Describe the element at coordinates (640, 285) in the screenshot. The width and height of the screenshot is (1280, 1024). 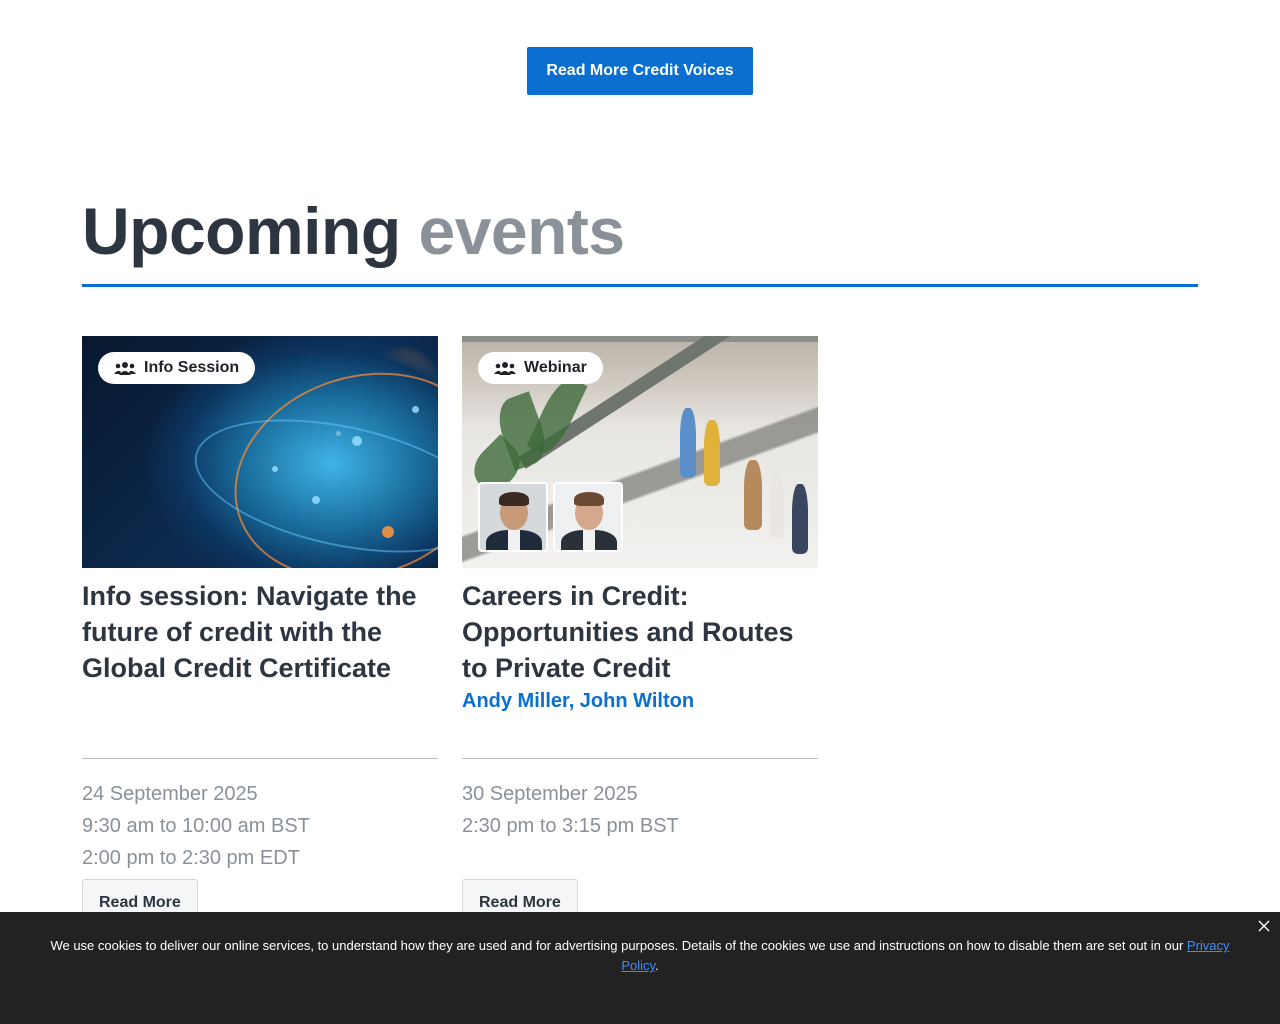
I see `heading-divider` at that location.